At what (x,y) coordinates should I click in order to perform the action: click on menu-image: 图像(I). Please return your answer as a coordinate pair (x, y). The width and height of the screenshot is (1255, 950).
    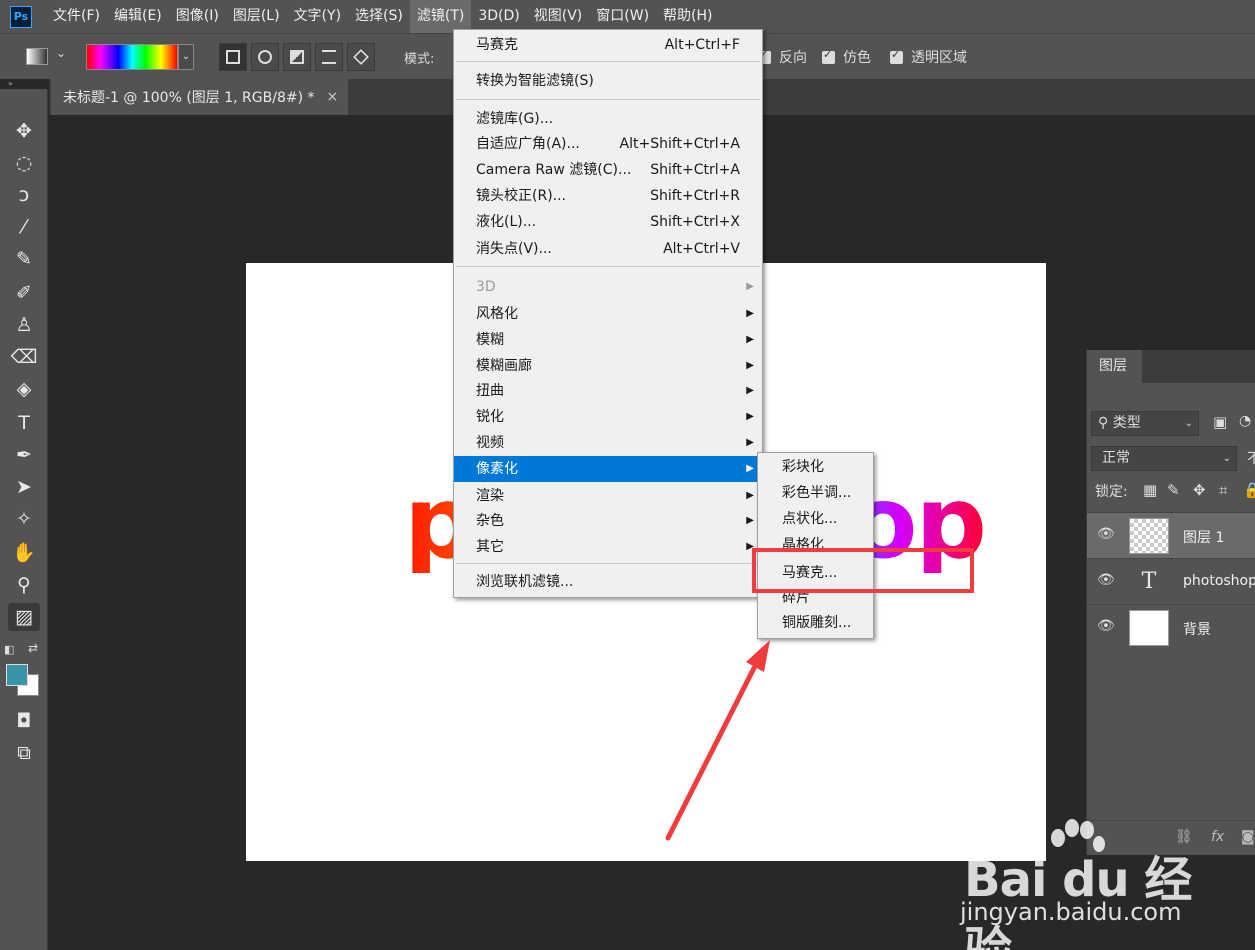
    Looking at the image, I should click on (197, 16).